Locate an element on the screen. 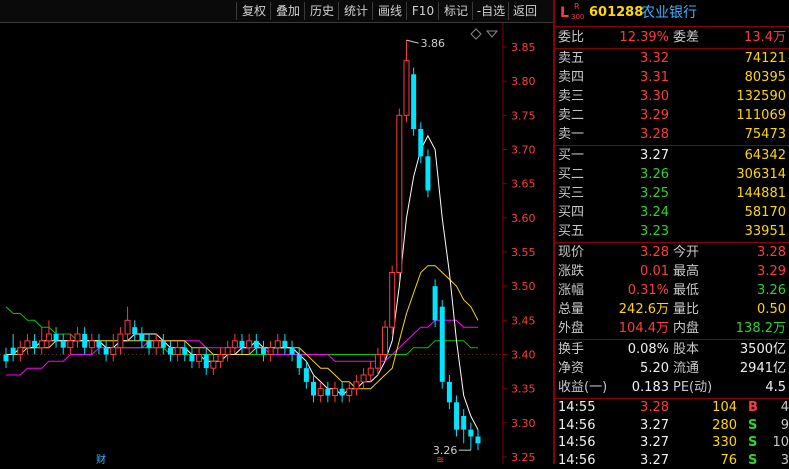  bid-row: 买三 3.25 144881 is located at coordinates (672, 193).